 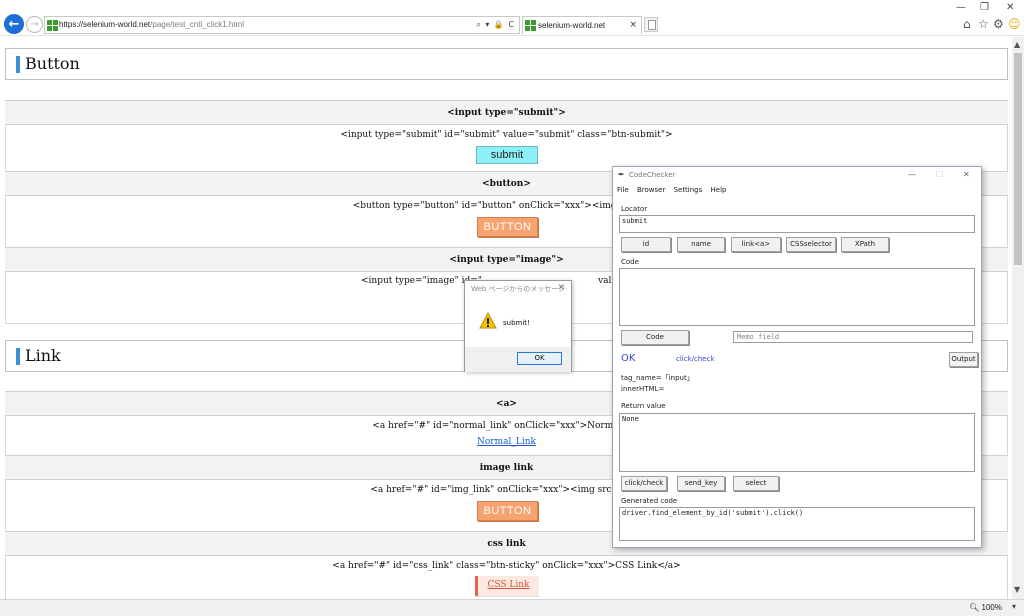 What do you see at coordinates (657, 378) in the screenshot?
I see `tag-name-text: tag_name=「input」` at bounding box center [657, 378].